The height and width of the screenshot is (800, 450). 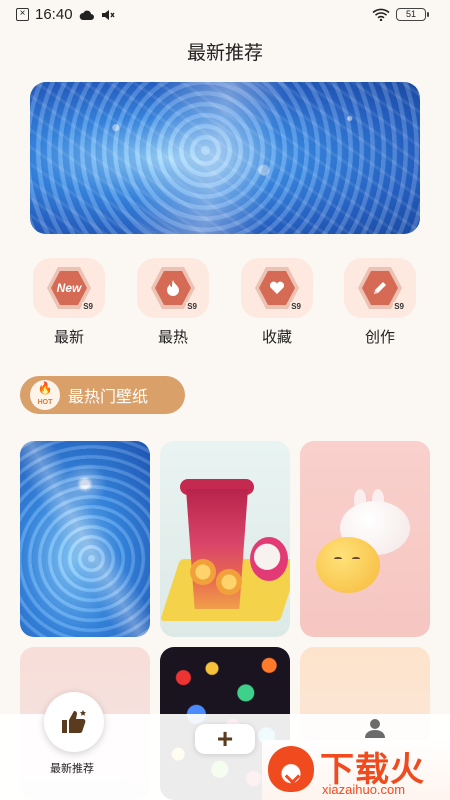 I want to click on nav-latest-recommend: 最新推荐, so click(x=75, y=734).